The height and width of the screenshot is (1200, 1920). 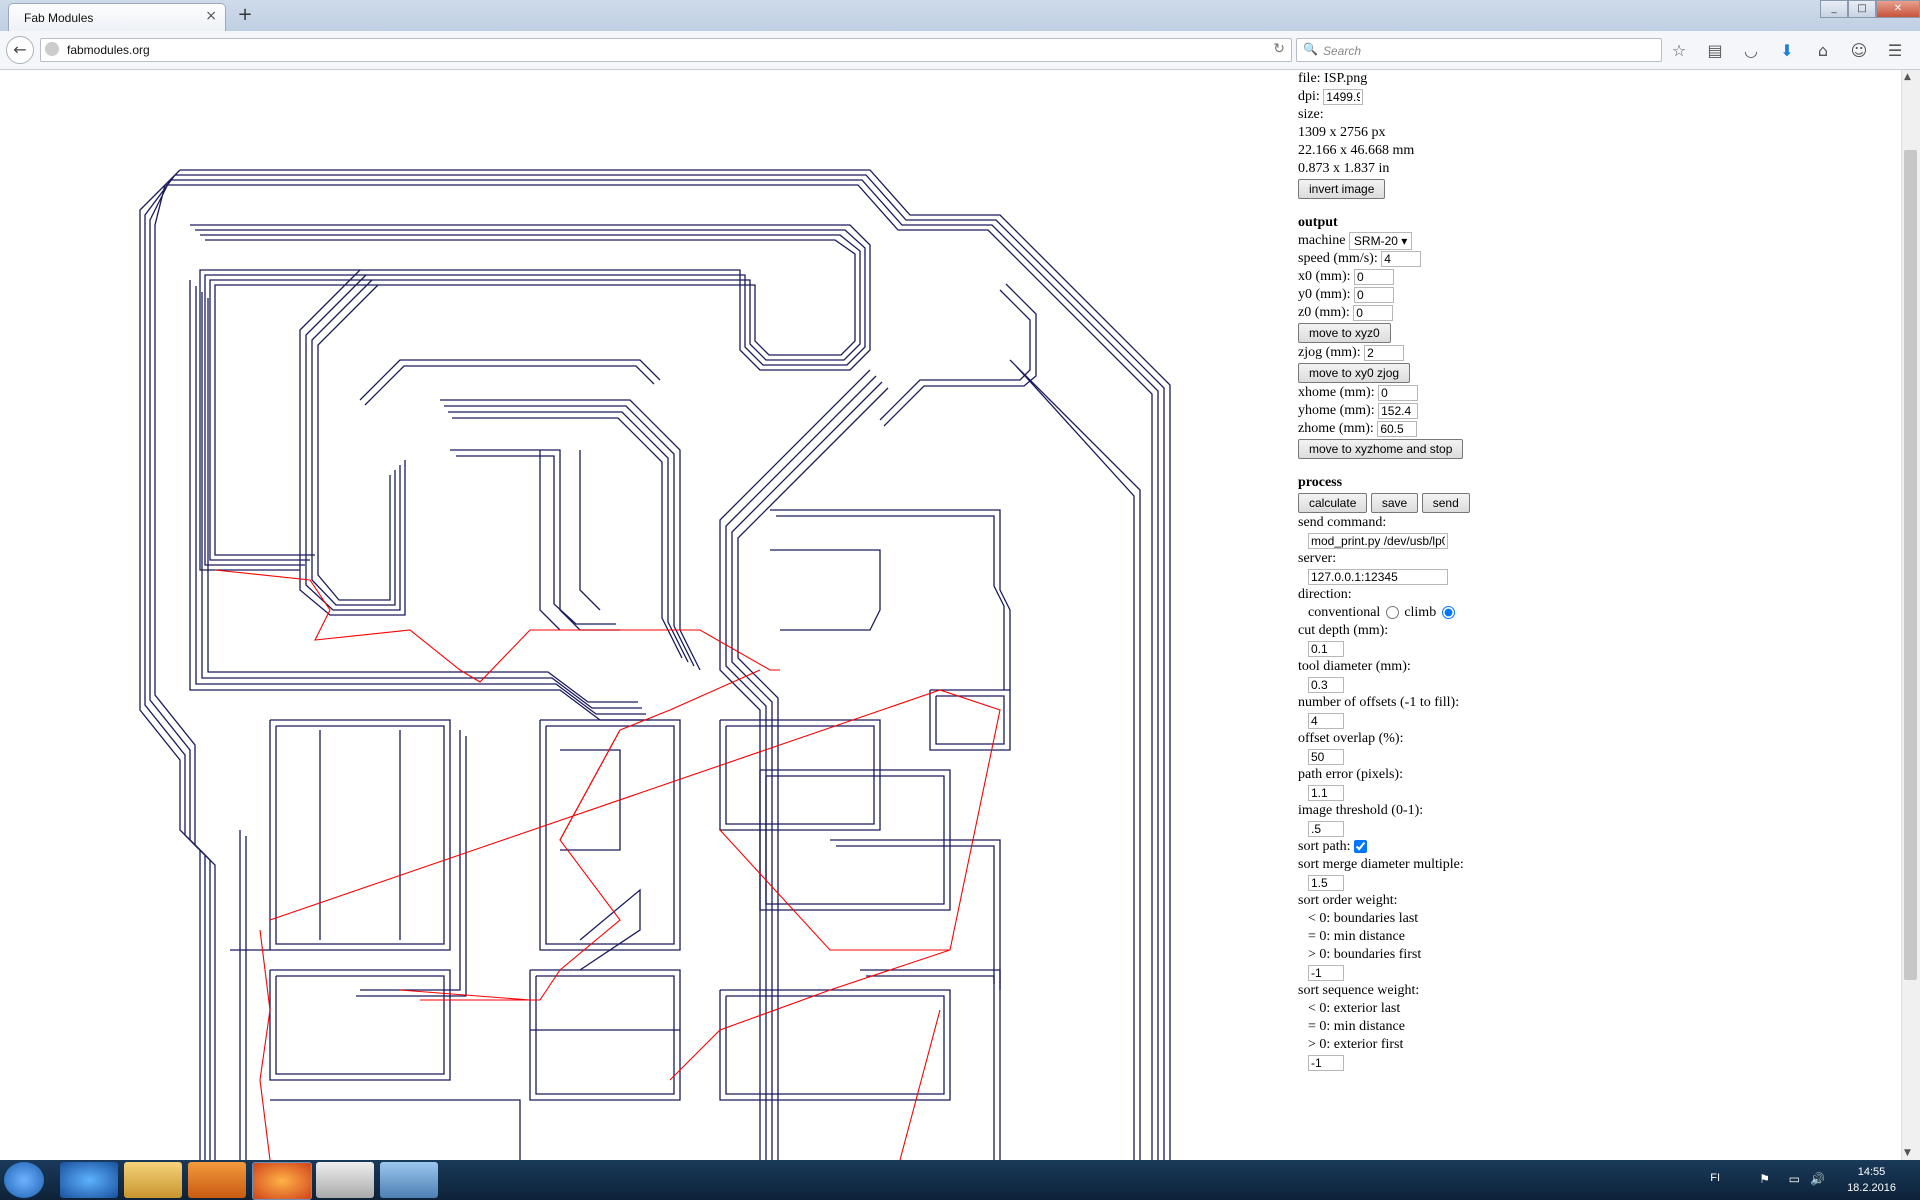 What do you see at coordinates (1715, 1178) in the screenshot?
I see `language-indicator: FI` at bounding box center [1715, 1178].